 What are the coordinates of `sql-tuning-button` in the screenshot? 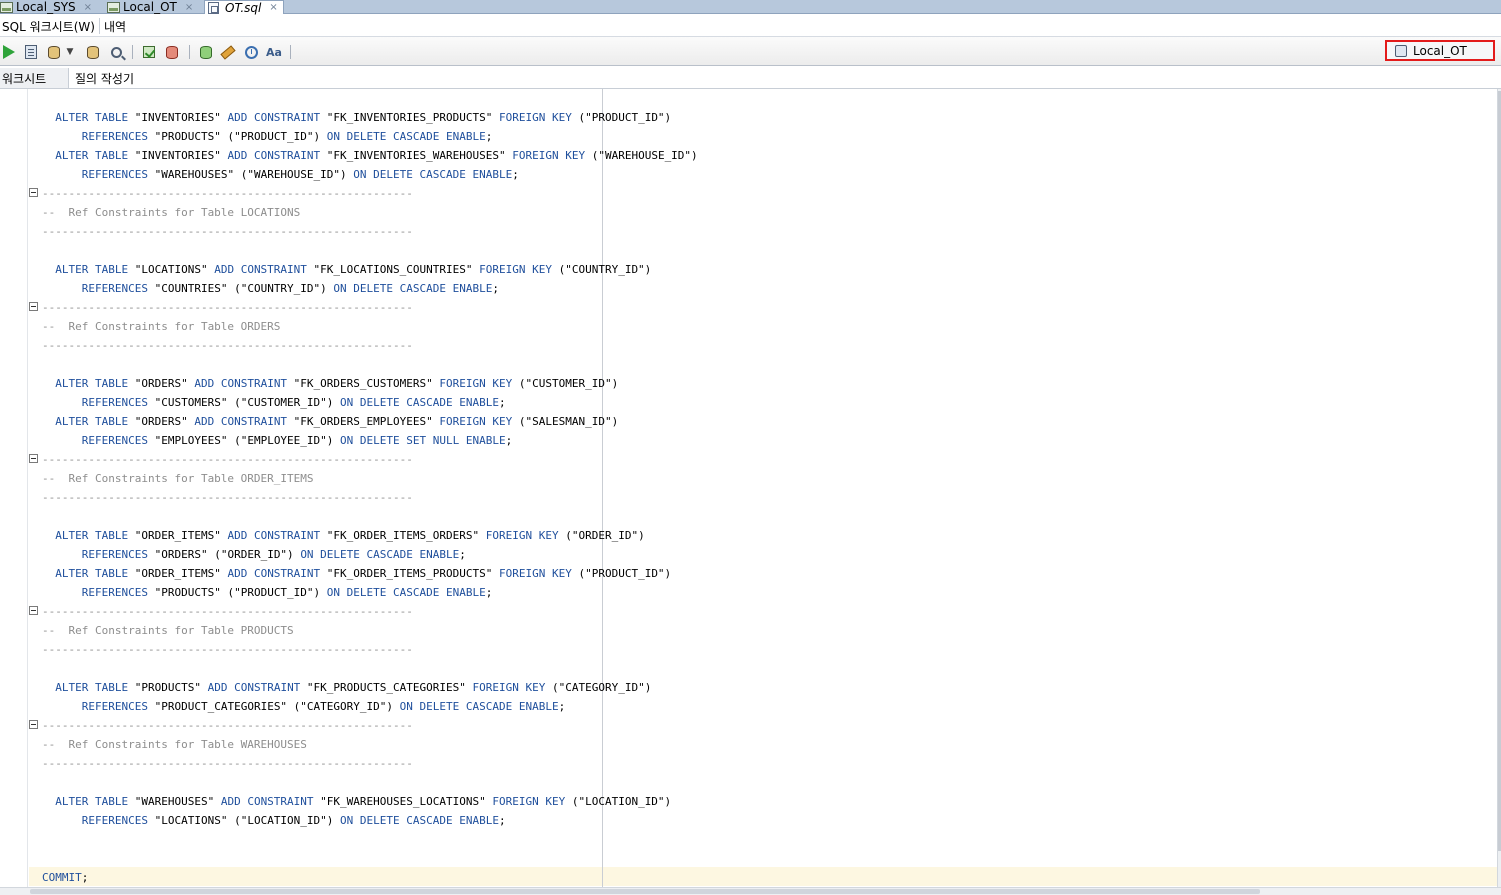 It's located at (206, 52).